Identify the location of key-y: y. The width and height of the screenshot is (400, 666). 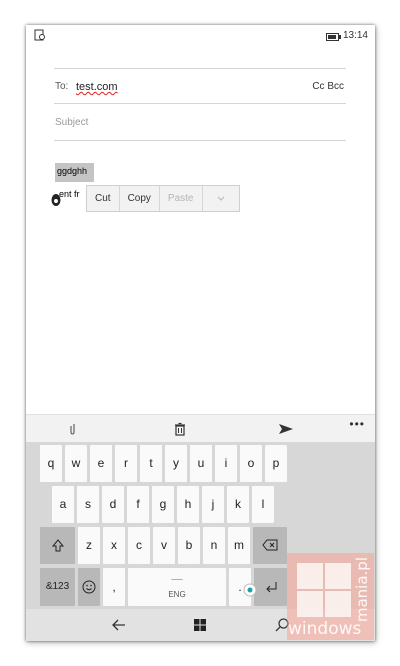
(176, 463).